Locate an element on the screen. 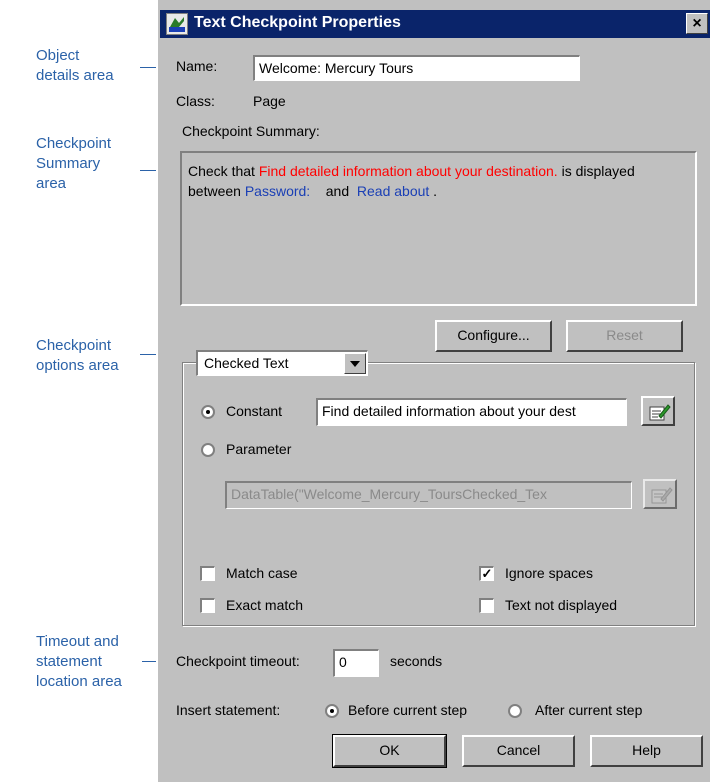 Image resolution: width=710 pixels, height=782 pixels. class-value: Page is located at coordinates (269, 101).